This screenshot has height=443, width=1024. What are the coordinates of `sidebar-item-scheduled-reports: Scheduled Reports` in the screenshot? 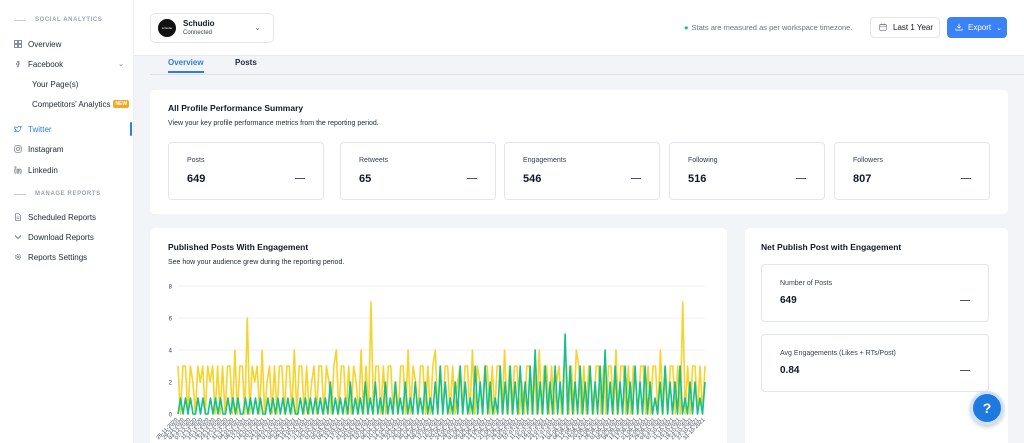 It's located at (67, 217).